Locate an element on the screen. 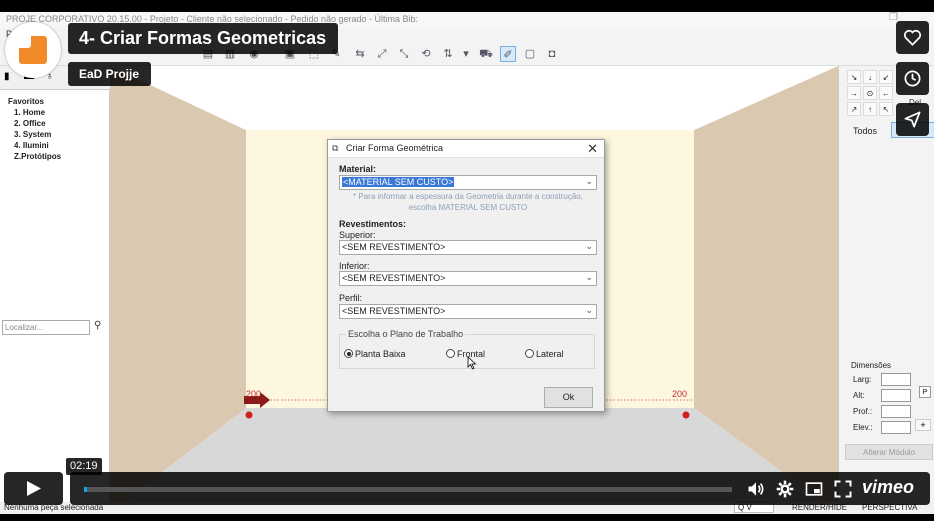  letterbox-top is located at coordinates (467, 6).